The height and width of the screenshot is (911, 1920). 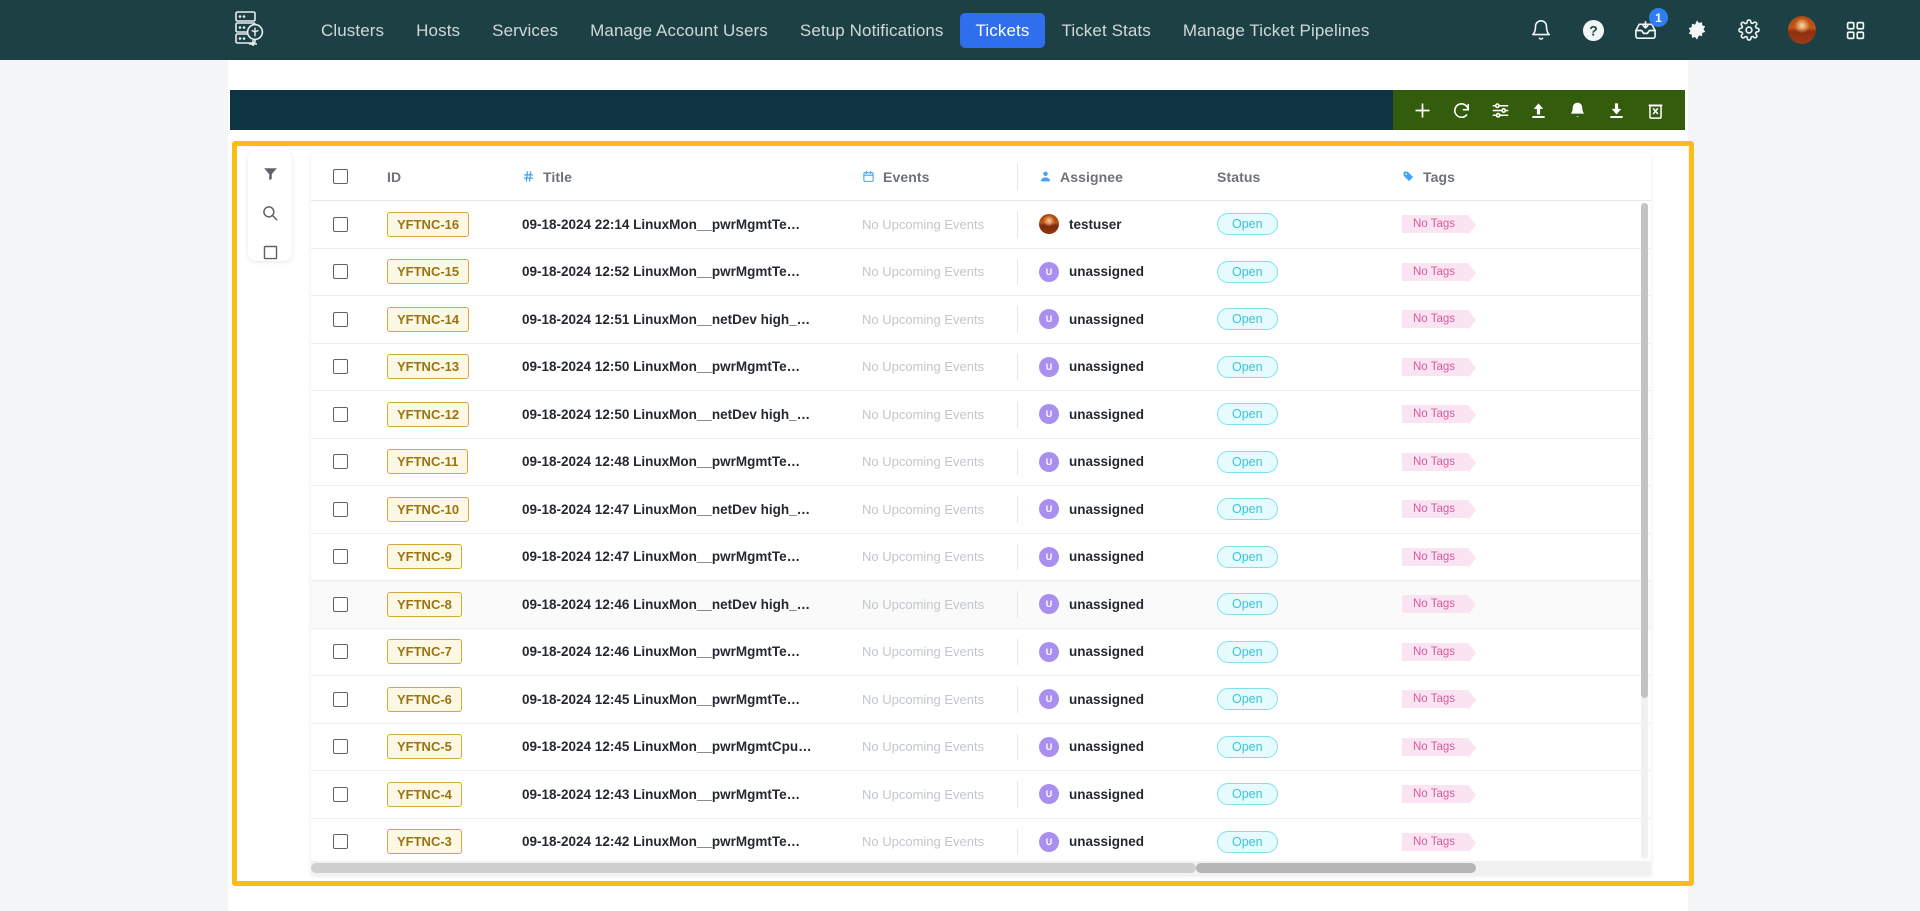 What do you see at coordinates (438, 30) in the screenshot?
I see `nav-link-hosts: Hosts` at bounding box center [438, 30].